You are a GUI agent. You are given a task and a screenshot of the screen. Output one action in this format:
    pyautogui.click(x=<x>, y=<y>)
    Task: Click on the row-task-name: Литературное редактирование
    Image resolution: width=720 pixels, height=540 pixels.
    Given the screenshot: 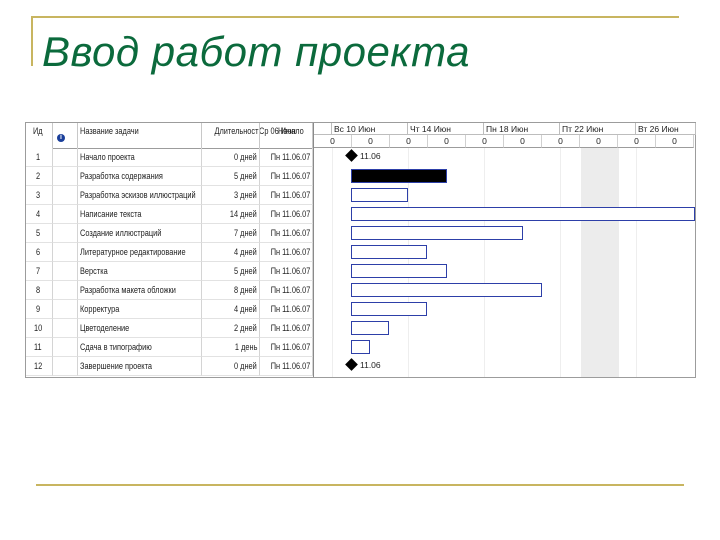 What is the action you would take?
    pyautogui.click(x=140, y=252)
    